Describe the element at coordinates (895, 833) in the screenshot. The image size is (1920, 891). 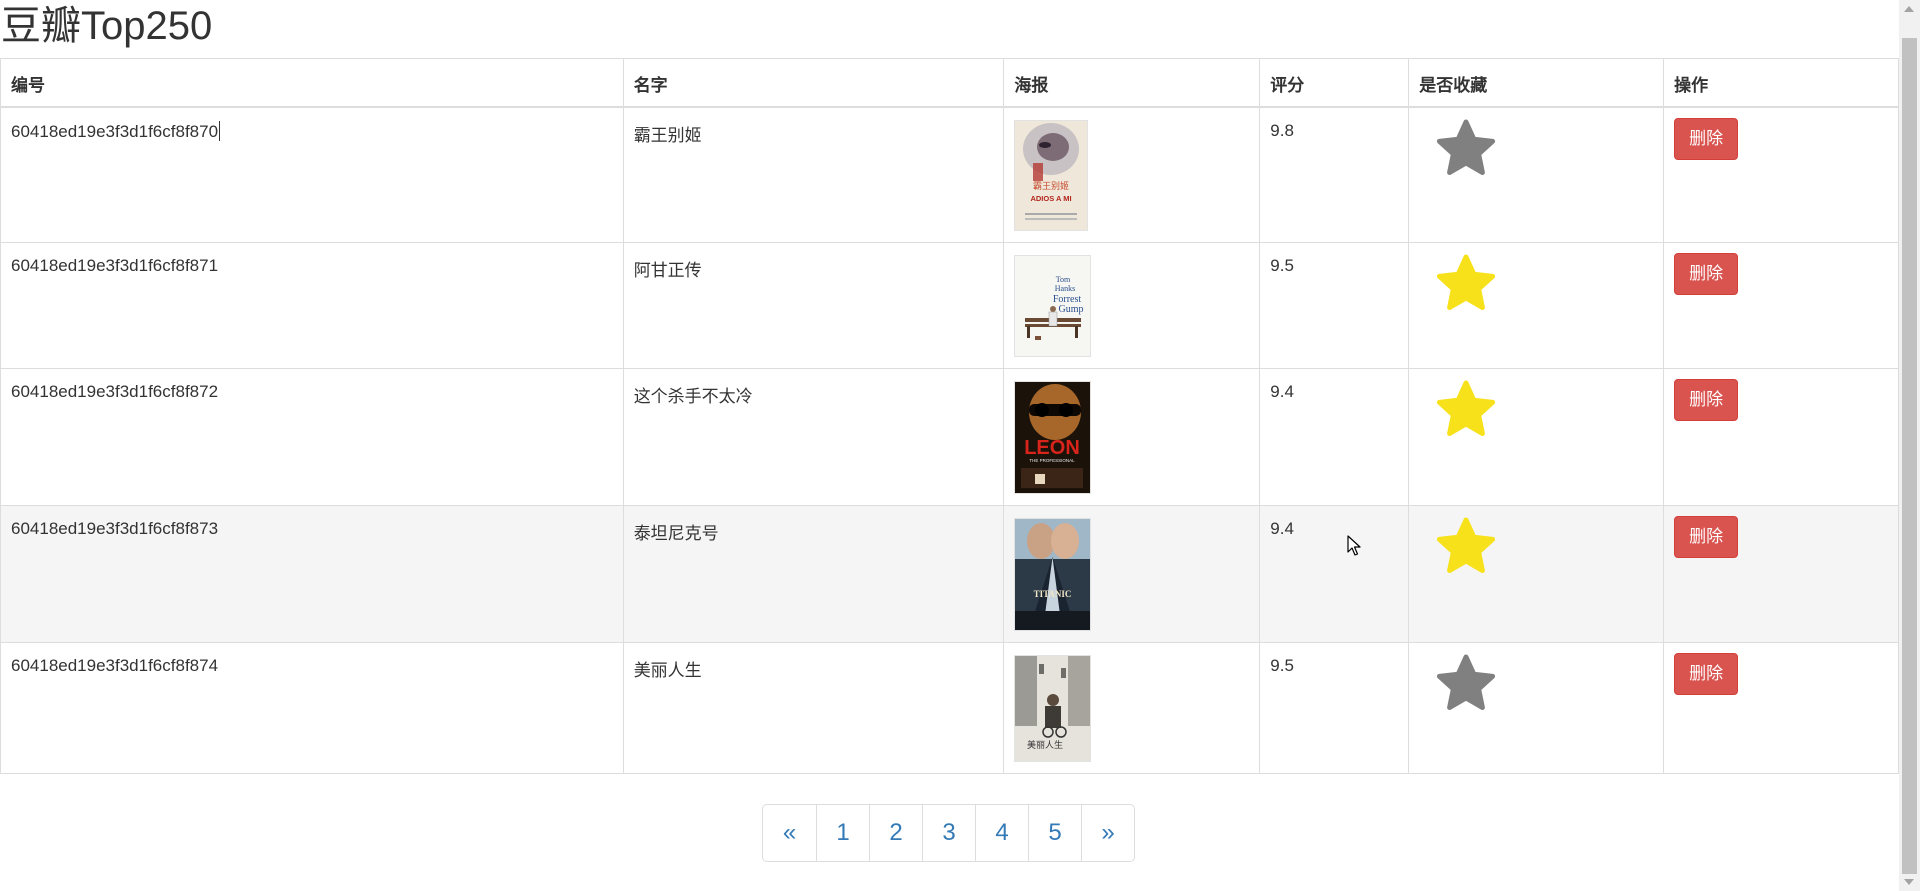
I see `pagination-page-2: 2` at that location.